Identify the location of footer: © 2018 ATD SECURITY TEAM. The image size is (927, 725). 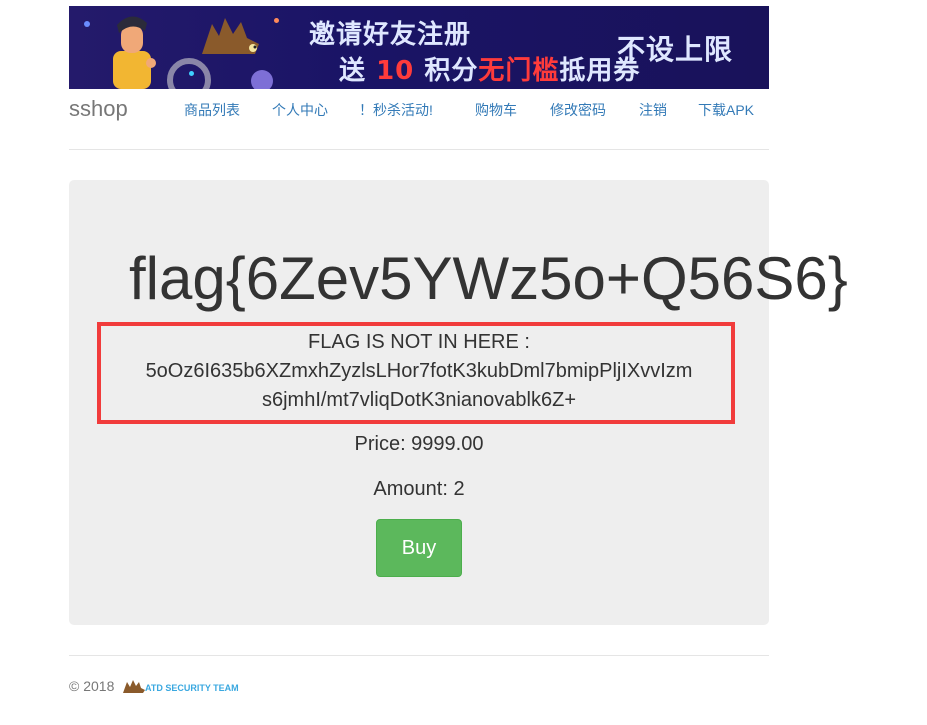
(419, 693).